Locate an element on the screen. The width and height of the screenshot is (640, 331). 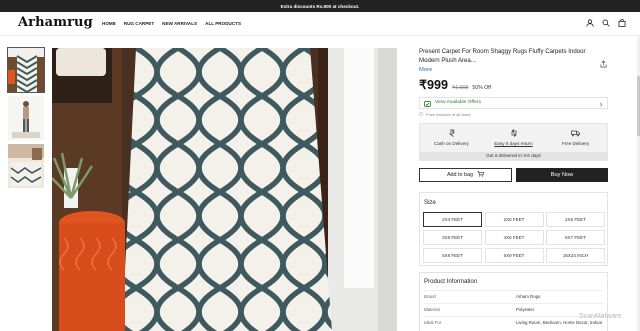
info-key: Brand is located at coordinates (430, 296).